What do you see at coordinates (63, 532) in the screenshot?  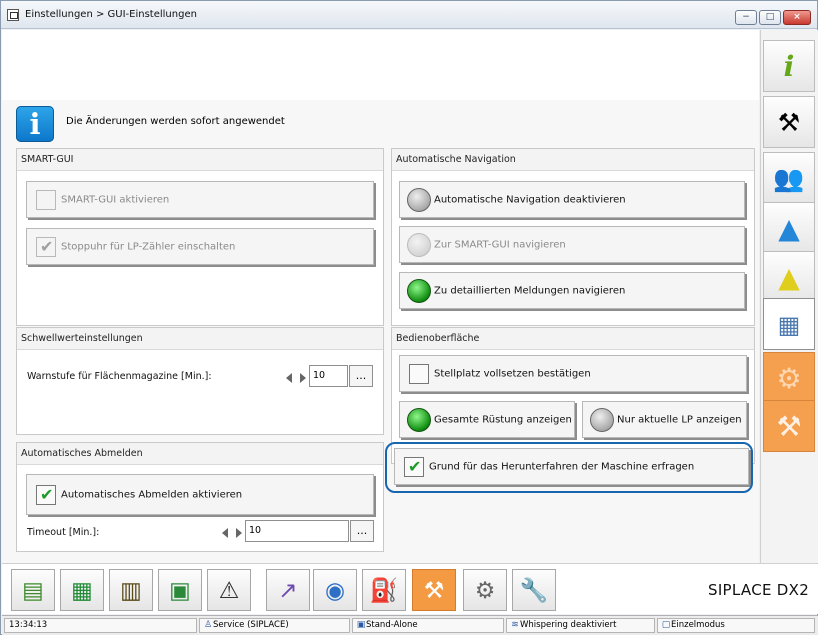 I see `timeout-label: Timeout [Min.]:` at bounding box center [63, 532].